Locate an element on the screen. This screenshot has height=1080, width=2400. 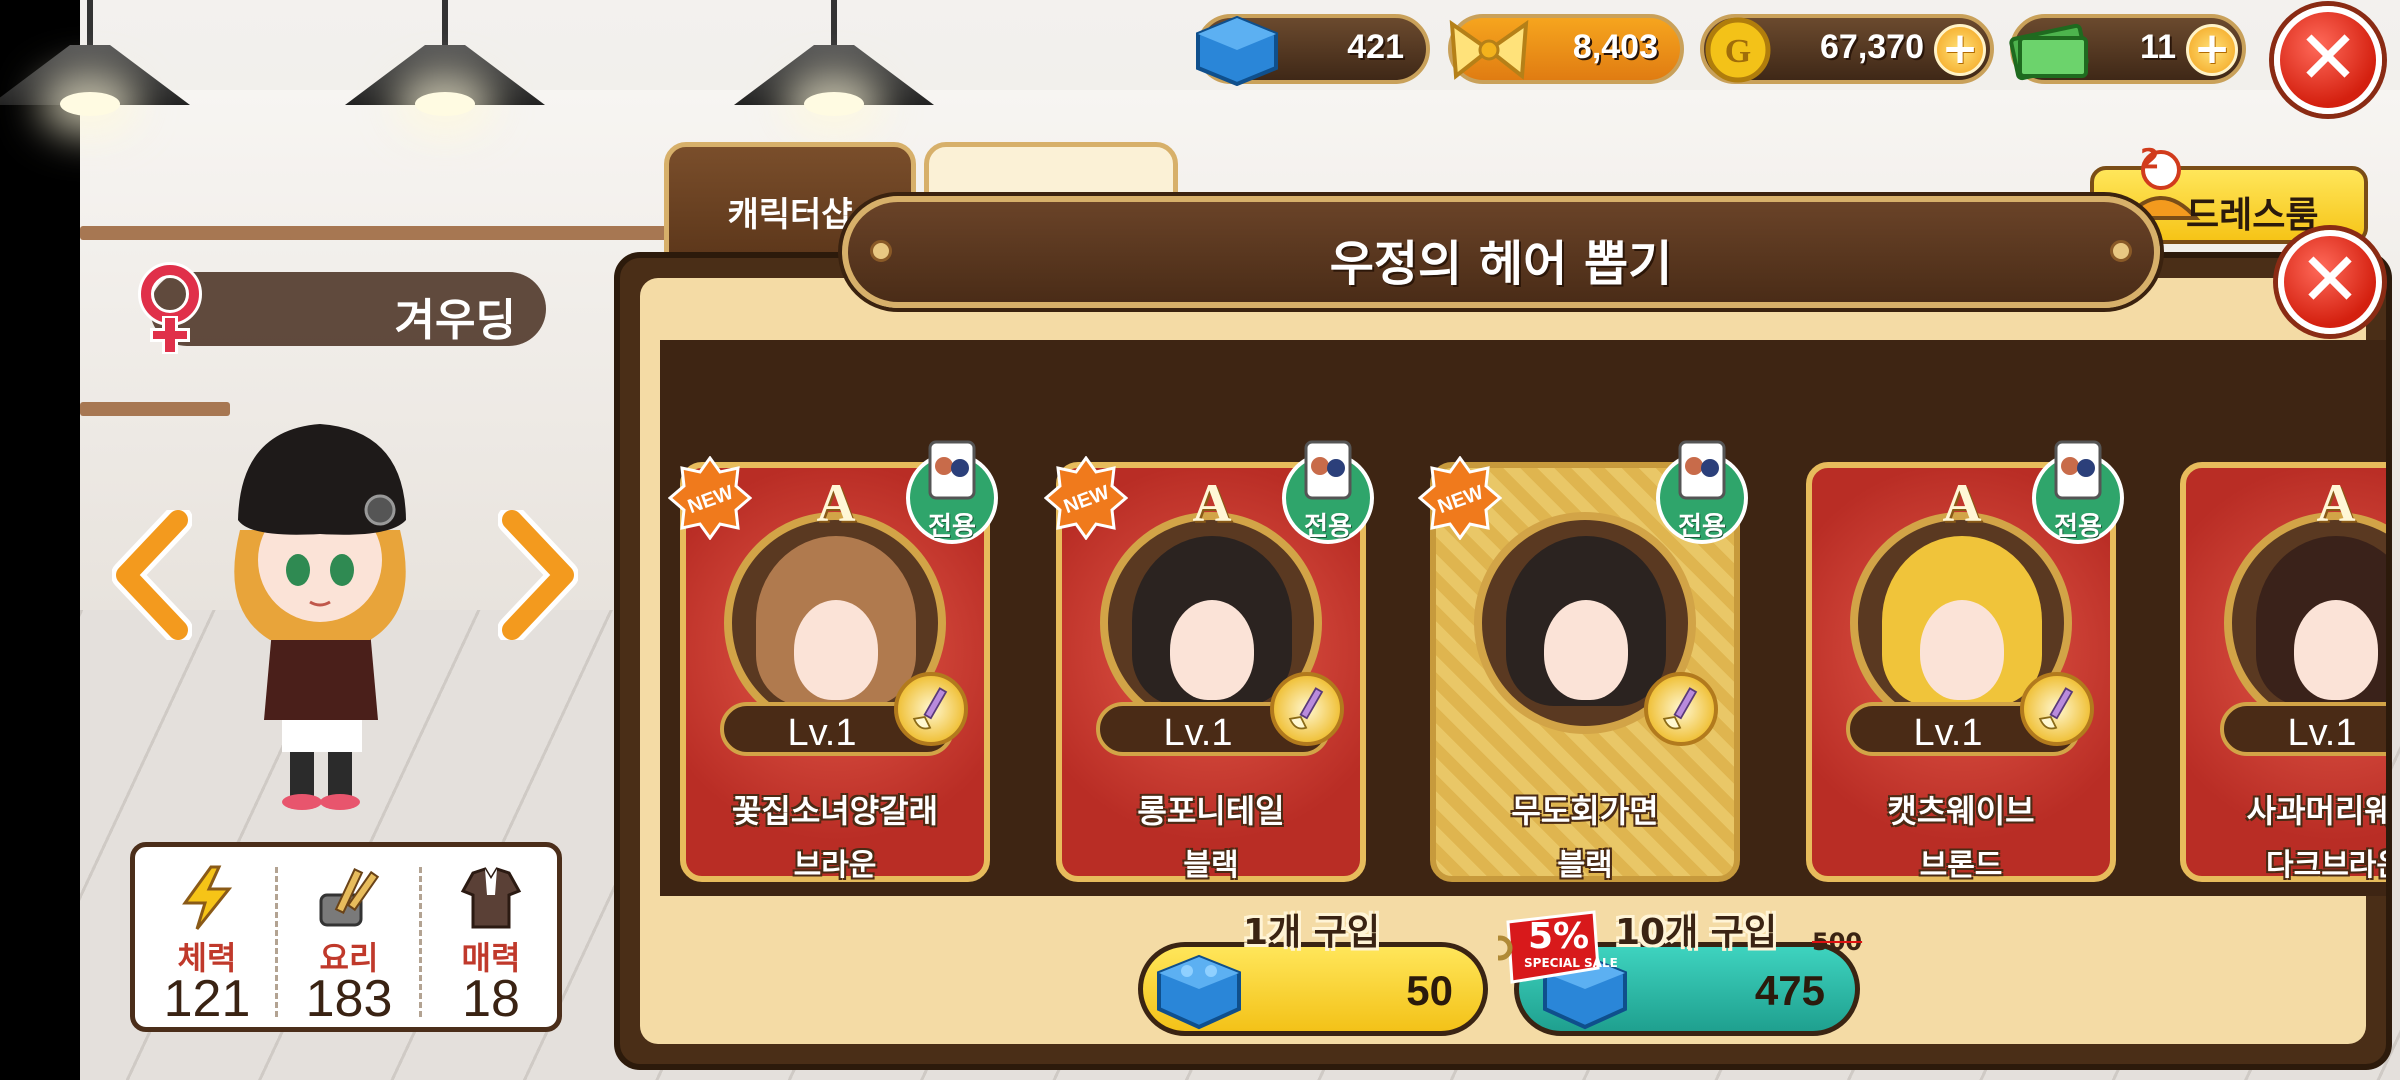
popup-title: 우정의 헤어 뽑기 is located at coordinates (1501, 264).